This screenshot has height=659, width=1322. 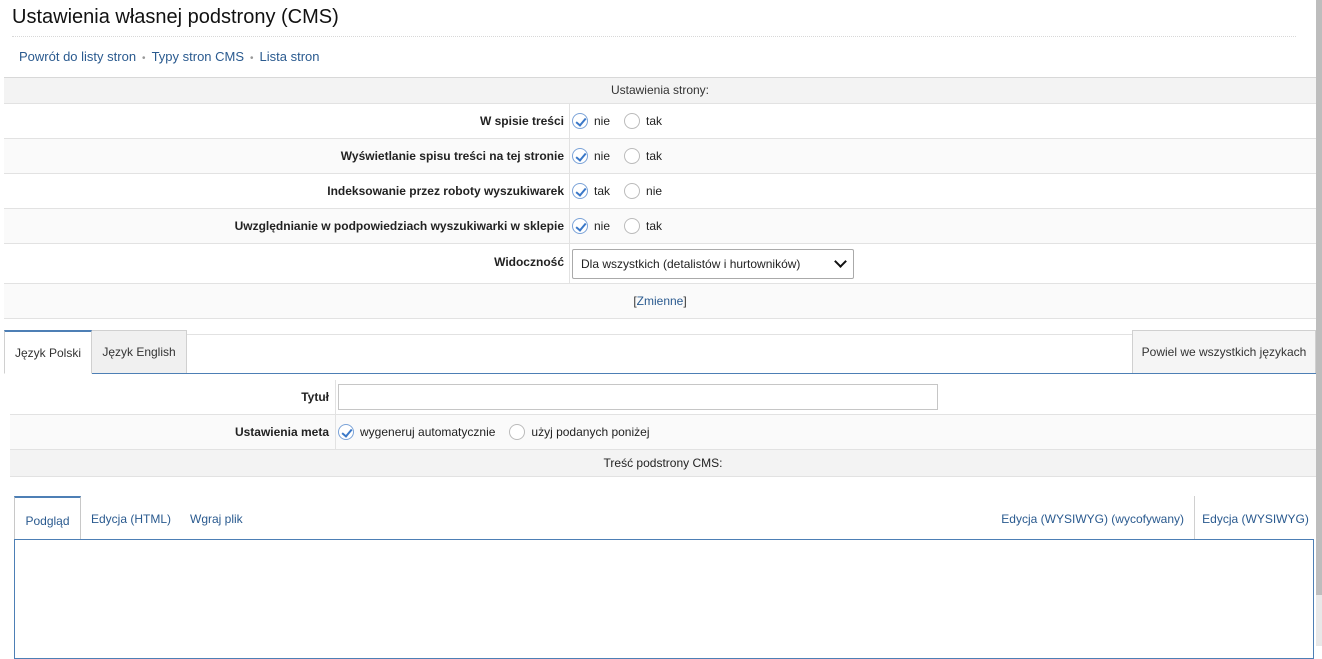 I want to click on radio-option-use-below: użyj podanych poniżej, so click(x=579, y=432).